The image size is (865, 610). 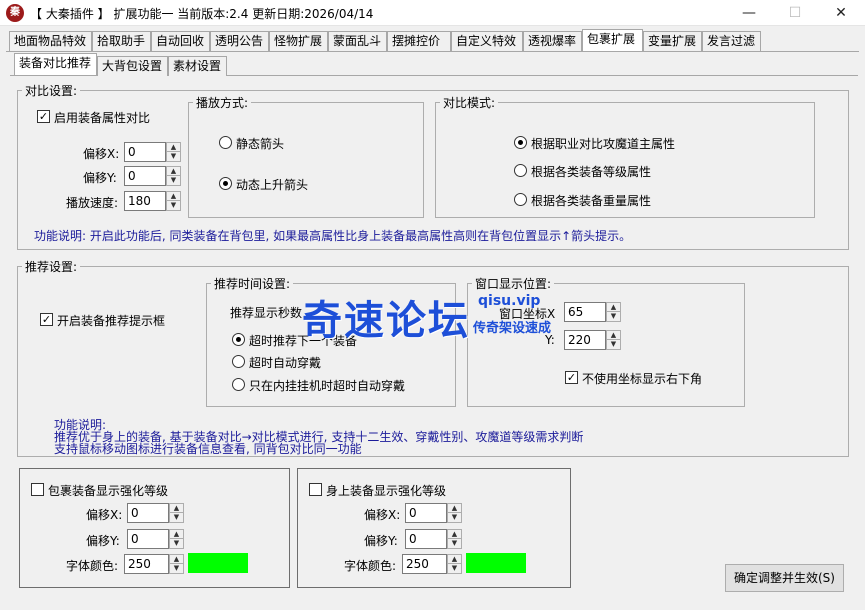 I want to click on subtab-equip-compare: 装备对比推荐, so click(x=55, y=64).